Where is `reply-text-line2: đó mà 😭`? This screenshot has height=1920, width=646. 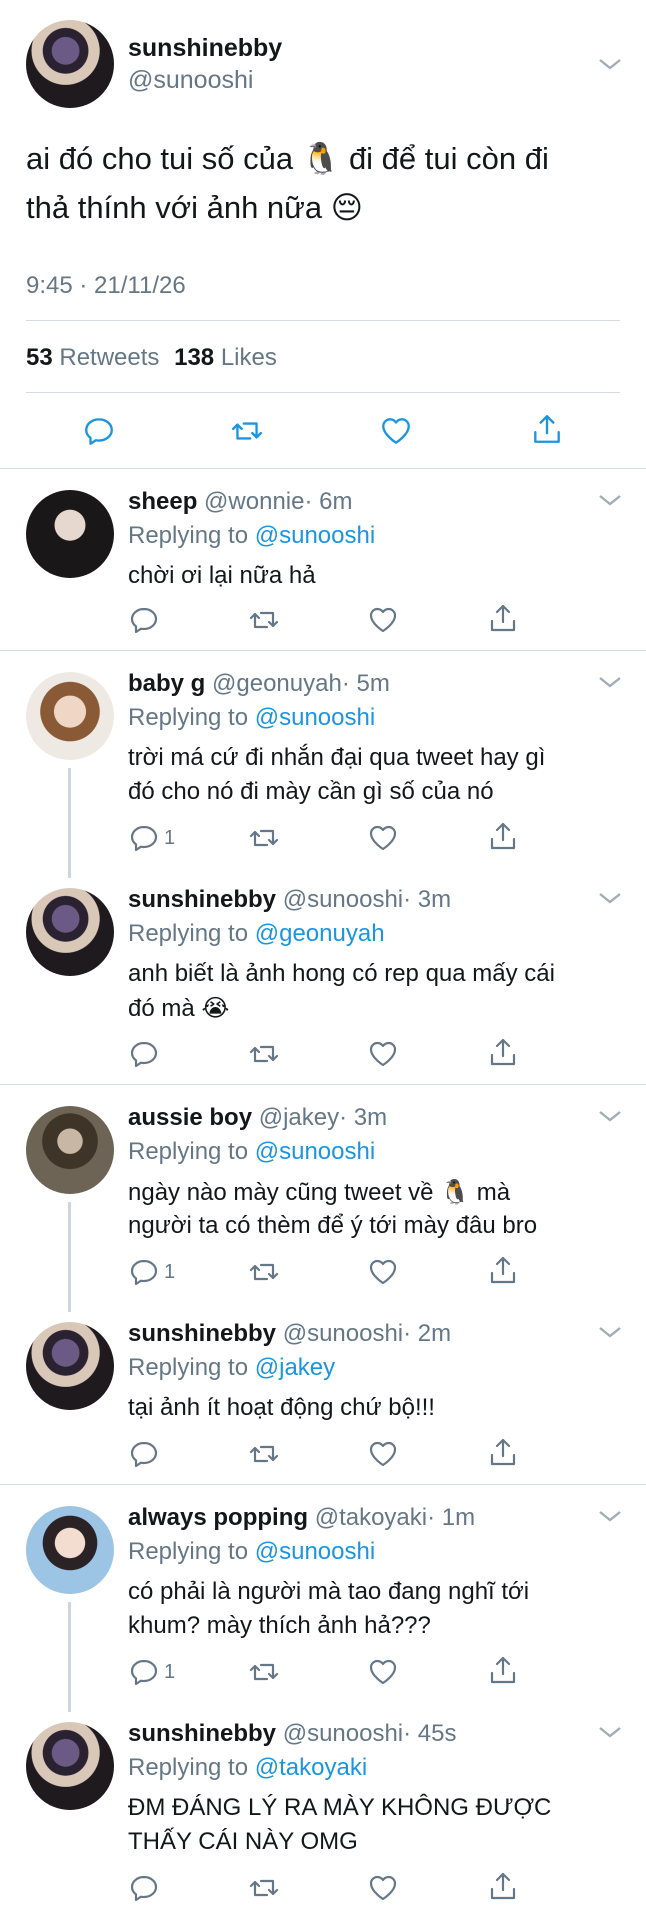
reply-text-line2: đó mà 😭 is located at coordinates (179, 1008).